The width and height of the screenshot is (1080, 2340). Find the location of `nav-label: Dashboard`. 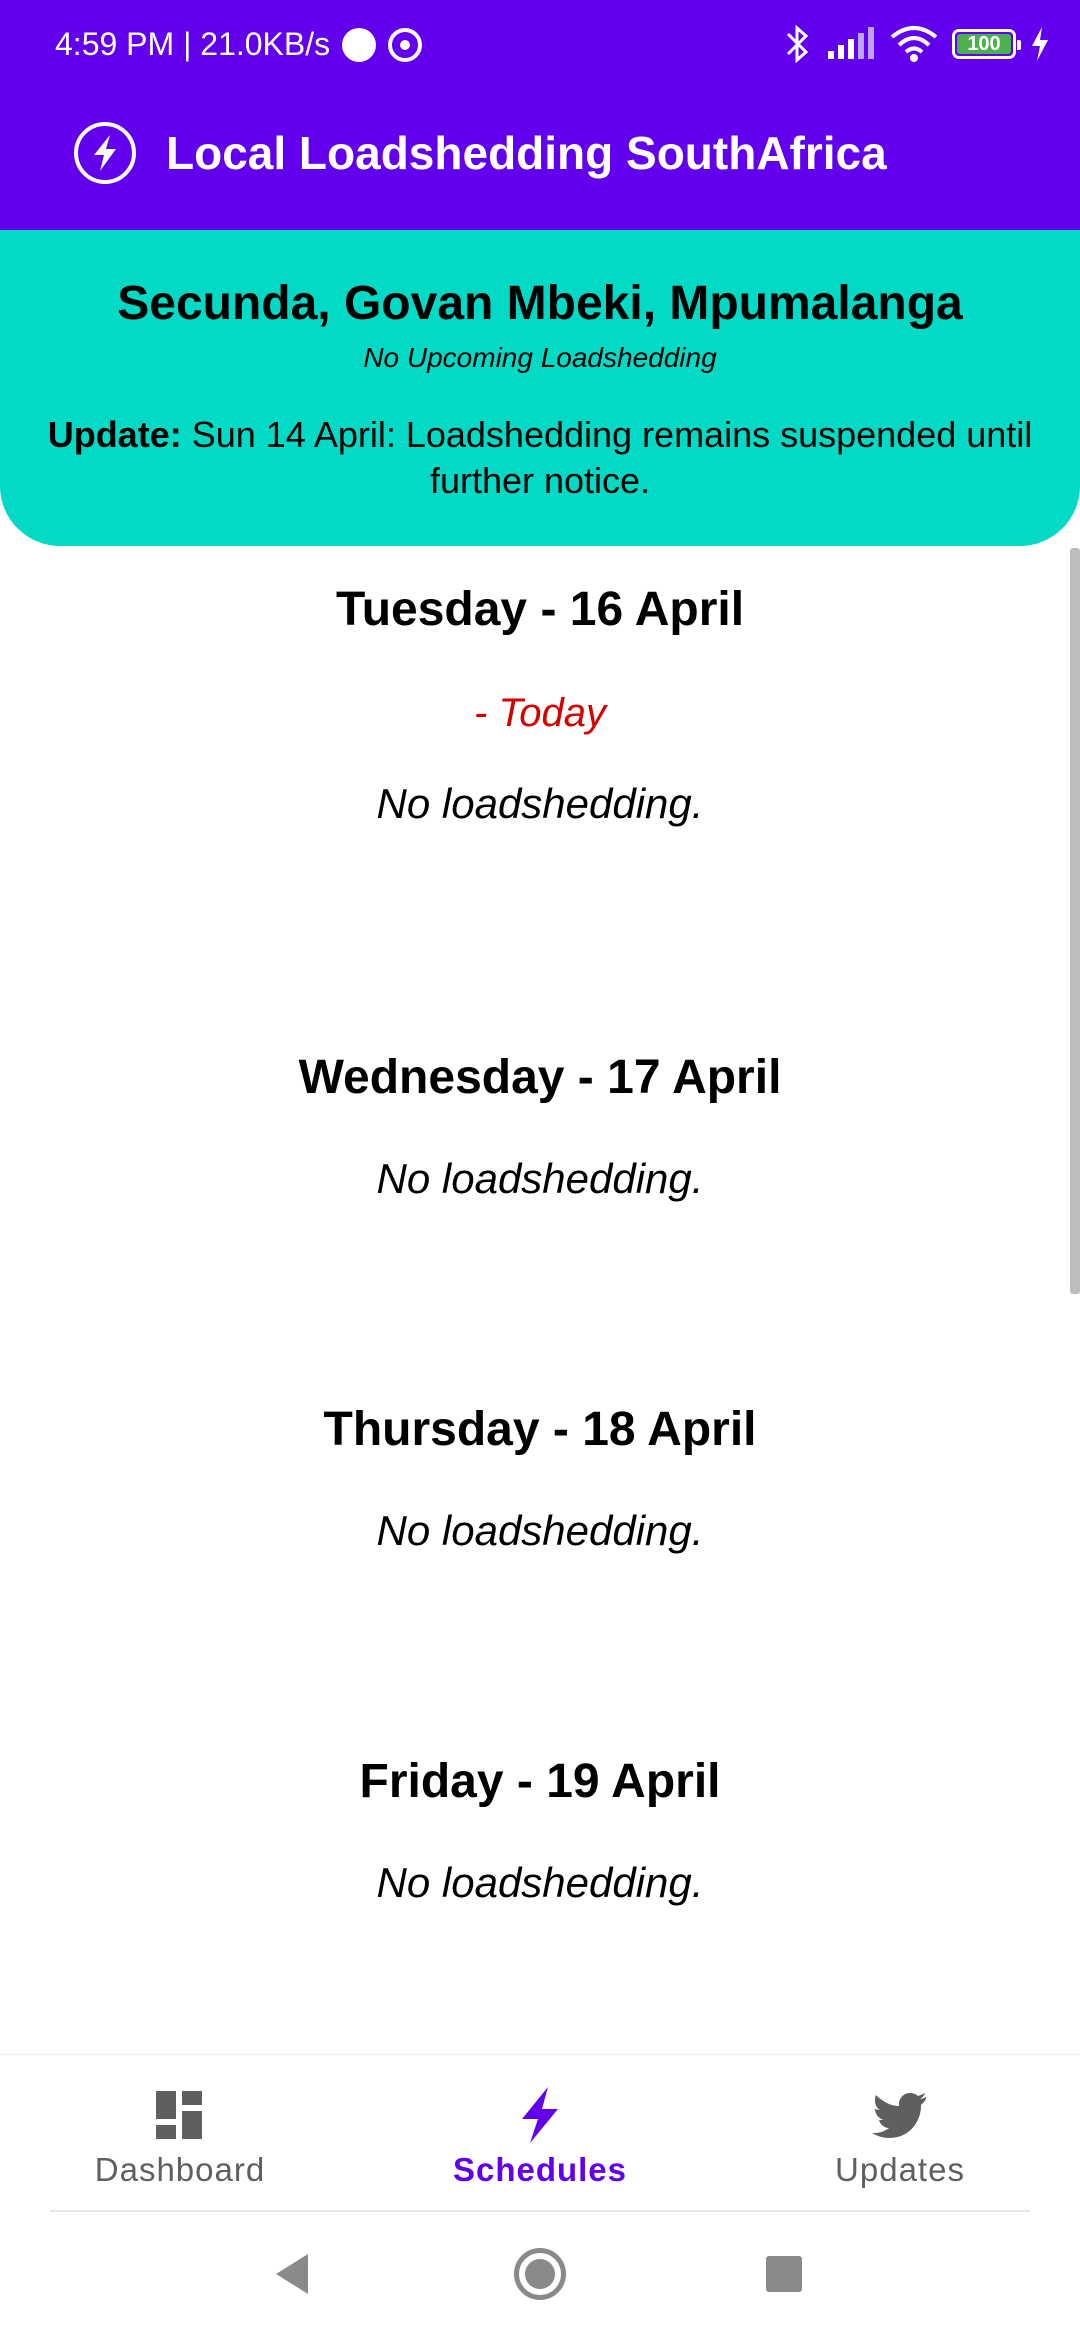

nav-label: Dashboard is located at coordinates (180, 2169).